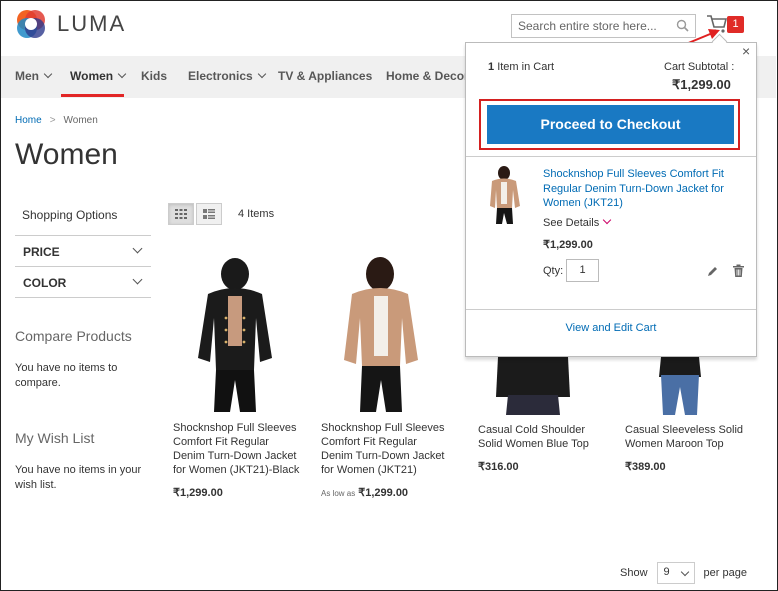 The width and height of the screenshot is (778, 591). I want to click on nav-label: Women, so click(92, 76).